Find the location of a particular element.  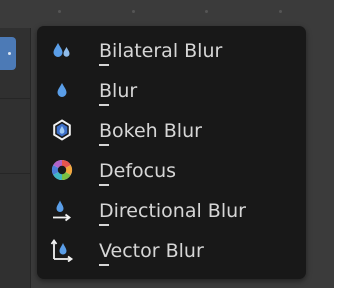

menu-item-label: Directional Blur is located at coordinates (172, 211).